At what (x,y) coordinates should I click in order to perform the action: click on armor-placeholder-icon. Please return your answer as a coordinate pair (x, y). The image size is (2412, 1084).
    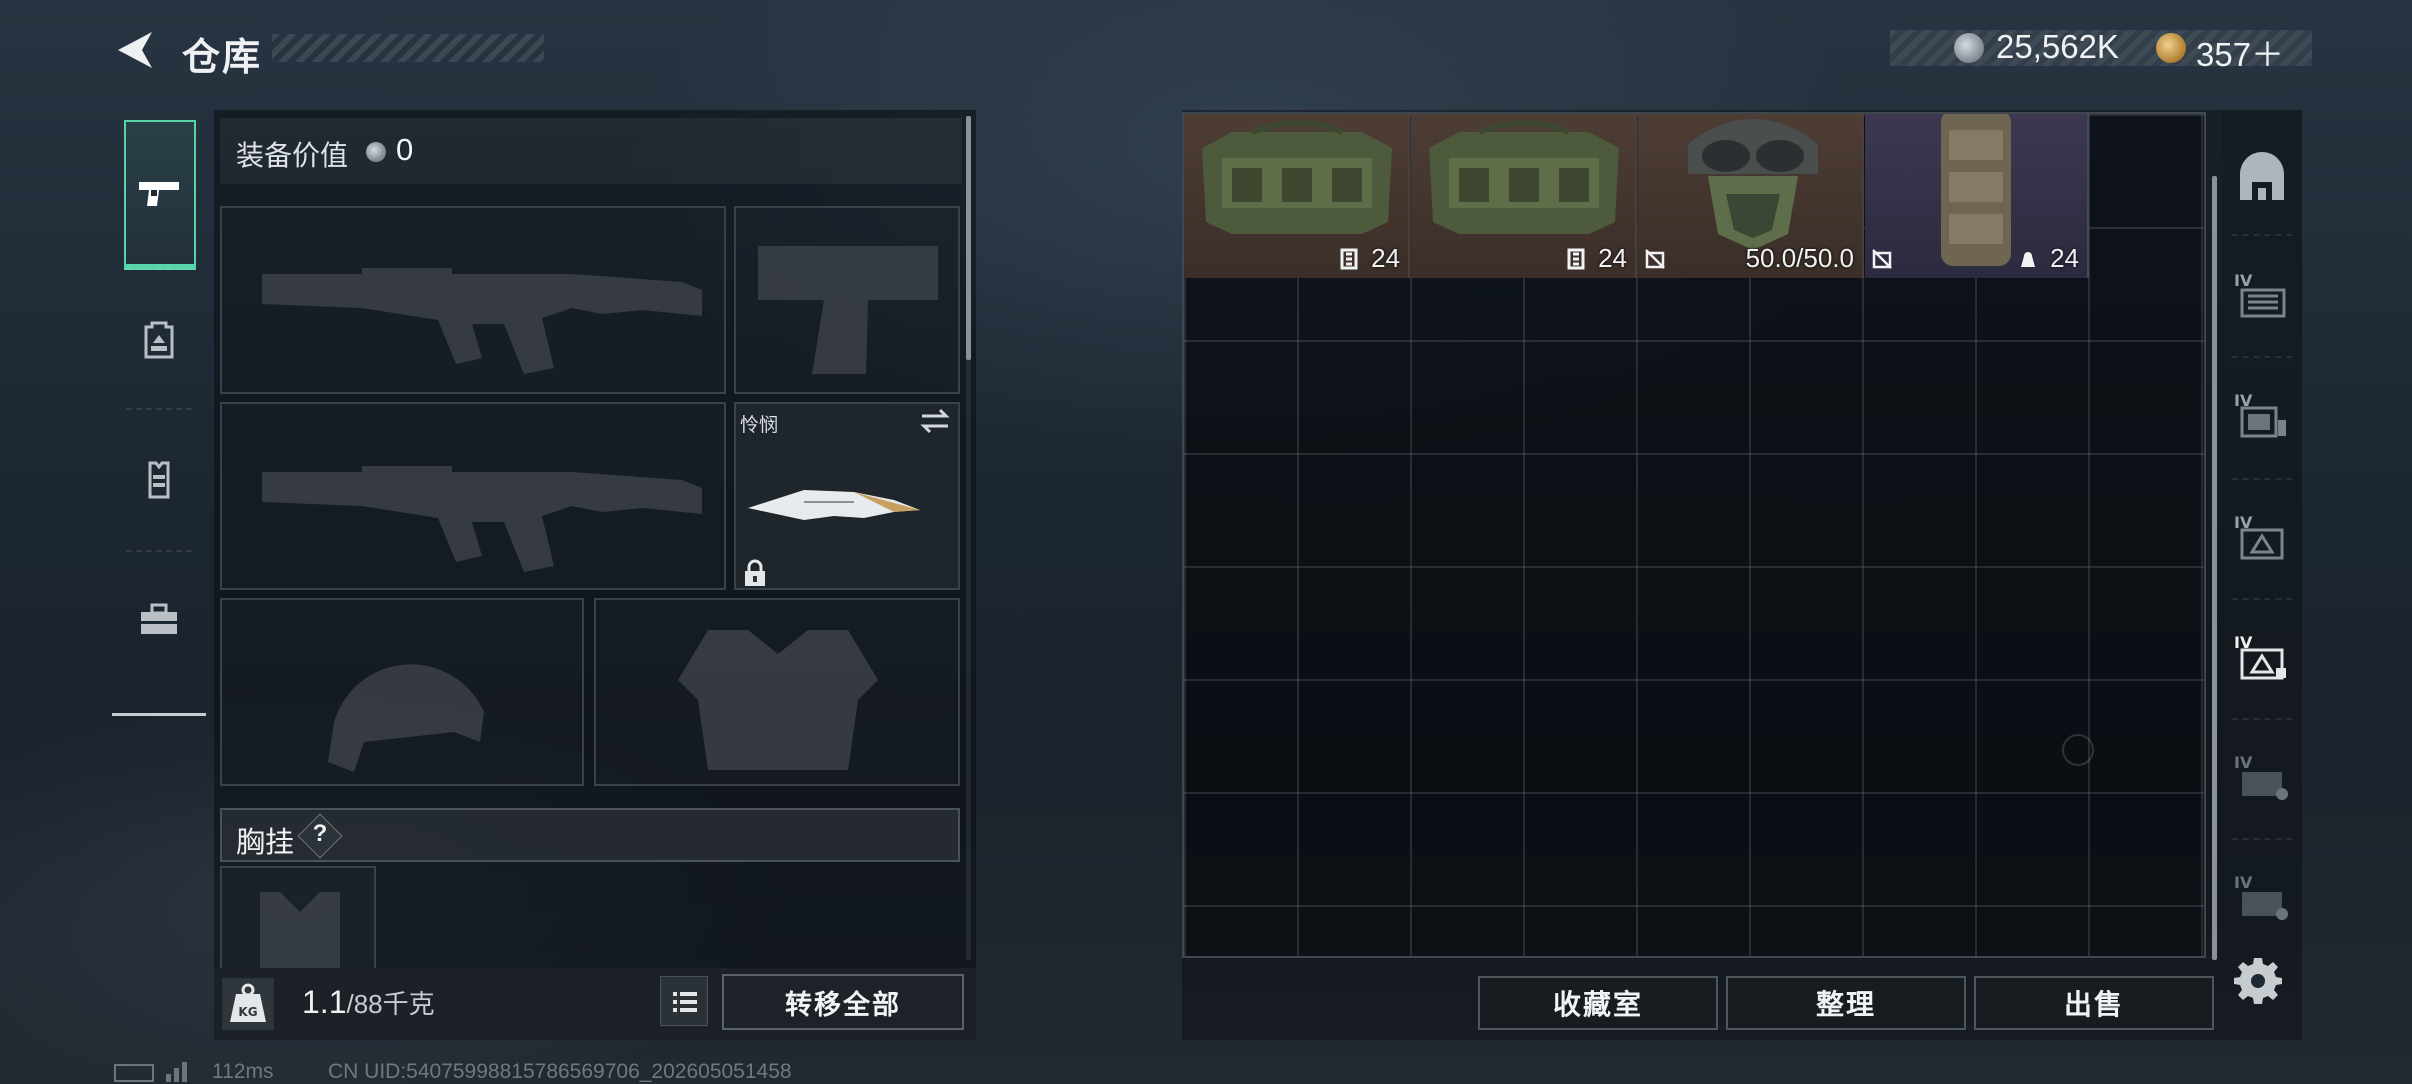
    Looking at the image, I should click on (778, 700).